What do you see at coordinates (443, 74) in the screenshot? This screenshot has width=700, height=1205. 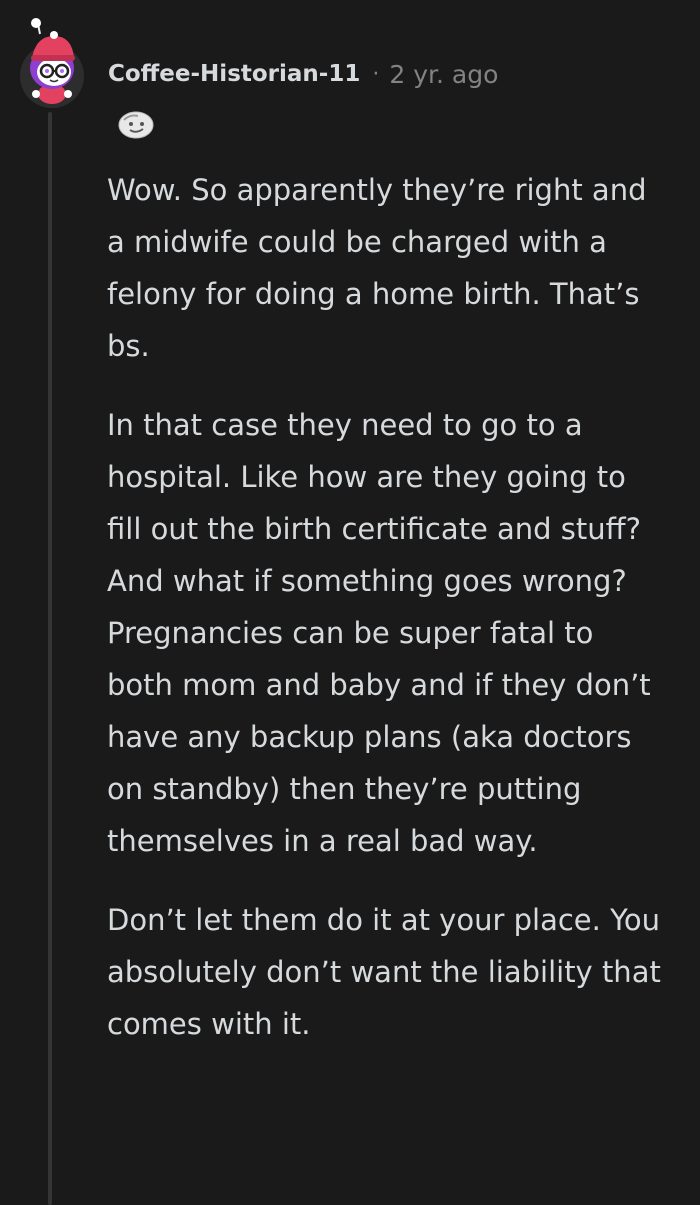 I see `comment-timestamp: 2 yr. ago` at bounding box center [443, 74].